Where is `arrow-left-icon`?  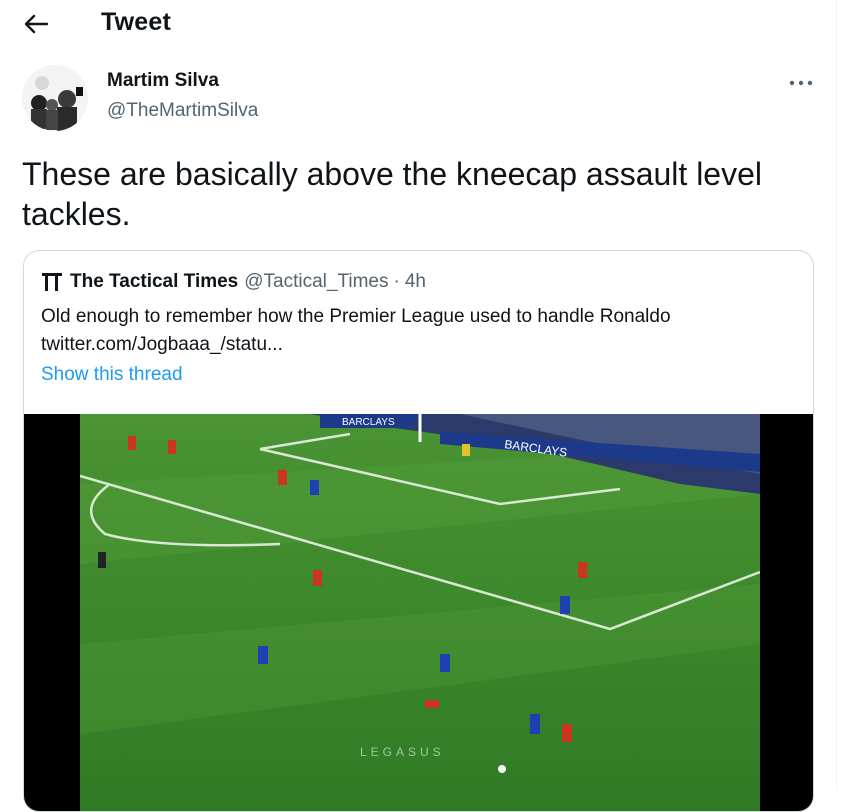
arrow-left-icon is located at coordinates (36, 24).